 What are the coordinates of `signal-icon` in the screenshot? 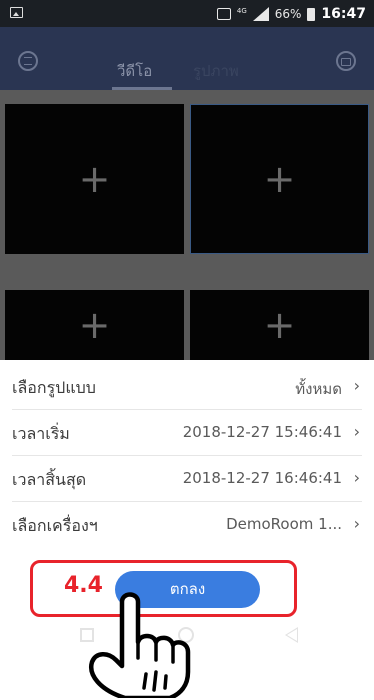 It's located at (259, 14).